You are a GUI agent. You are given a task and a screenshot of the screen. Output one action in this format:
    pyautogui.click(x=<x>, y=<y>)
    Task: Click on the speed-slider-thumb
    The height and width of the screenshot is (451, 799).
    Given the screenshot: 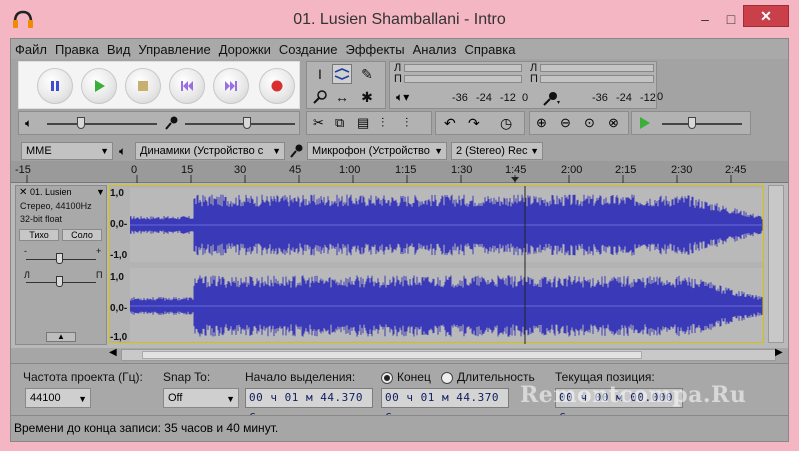 What is the action you would take?
    pyautogui.click(x=692, y=123)
    